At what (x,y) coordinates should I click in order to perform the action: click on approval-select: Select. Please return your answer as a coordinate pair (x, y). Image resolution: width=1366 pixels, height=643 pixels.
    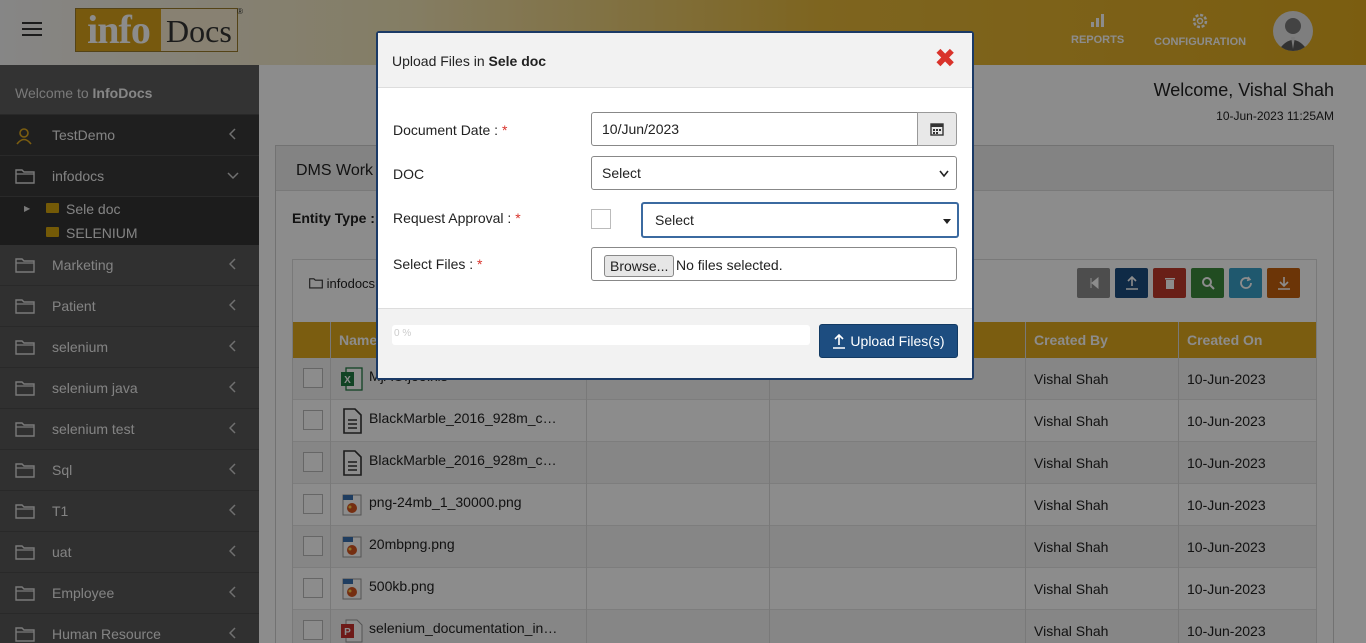
    Looking at the image, I should click on (800, 220).